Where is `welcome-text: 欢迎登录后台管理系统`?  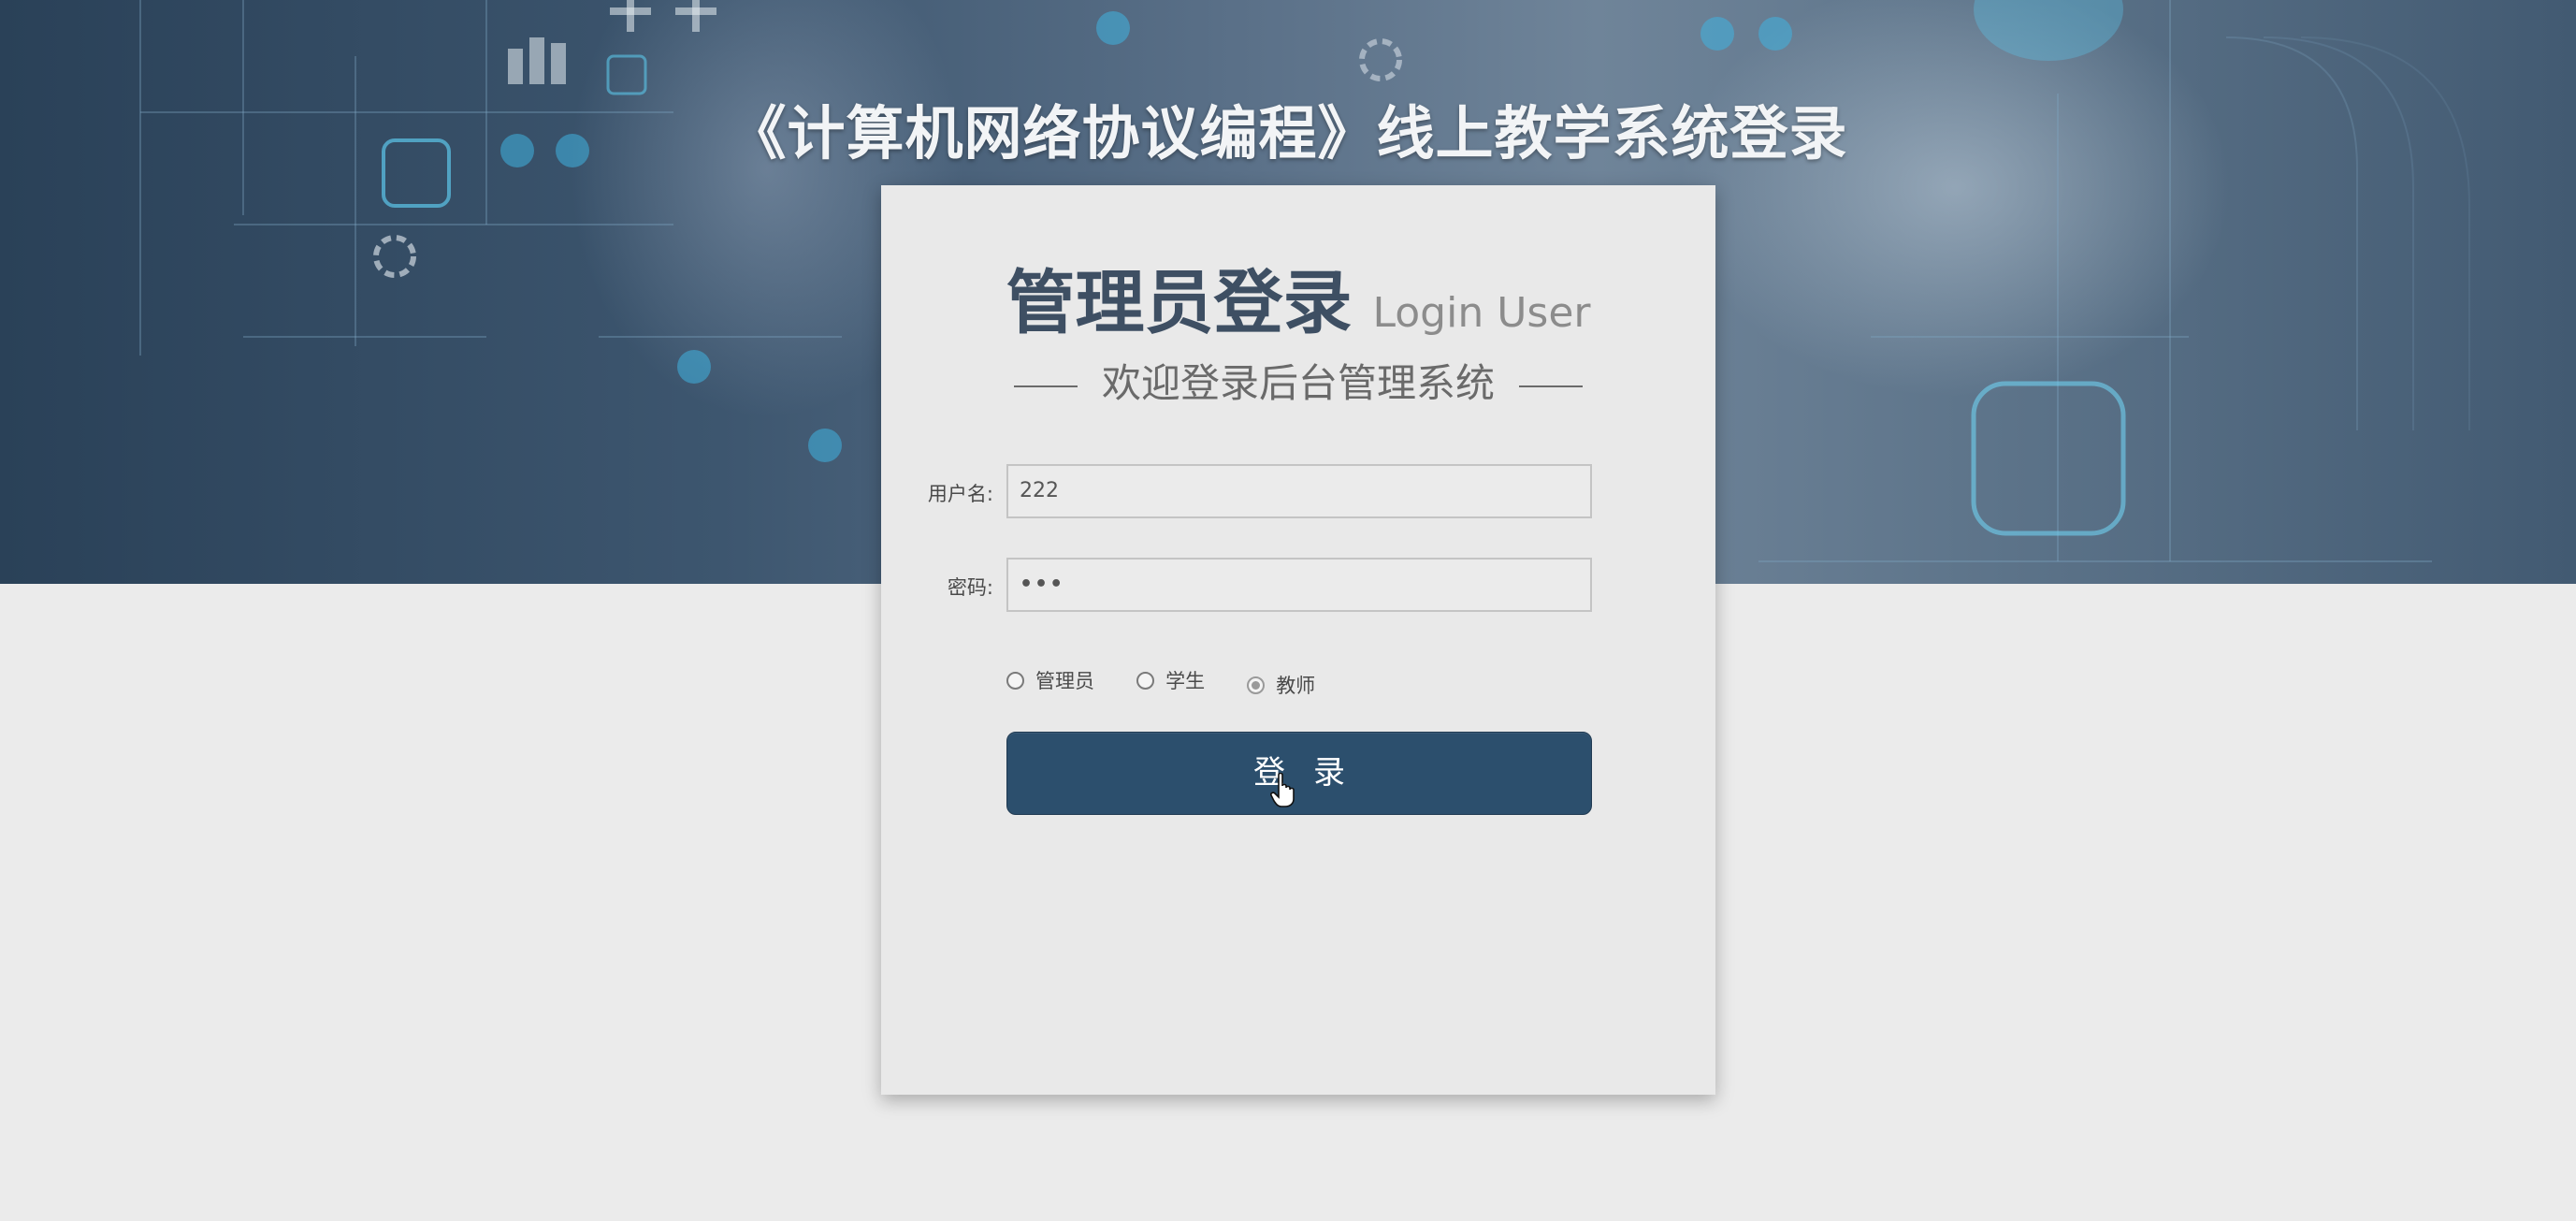 welcome-text: 欢迎登录后台管理系统 is located at coordinates (1298, 383).